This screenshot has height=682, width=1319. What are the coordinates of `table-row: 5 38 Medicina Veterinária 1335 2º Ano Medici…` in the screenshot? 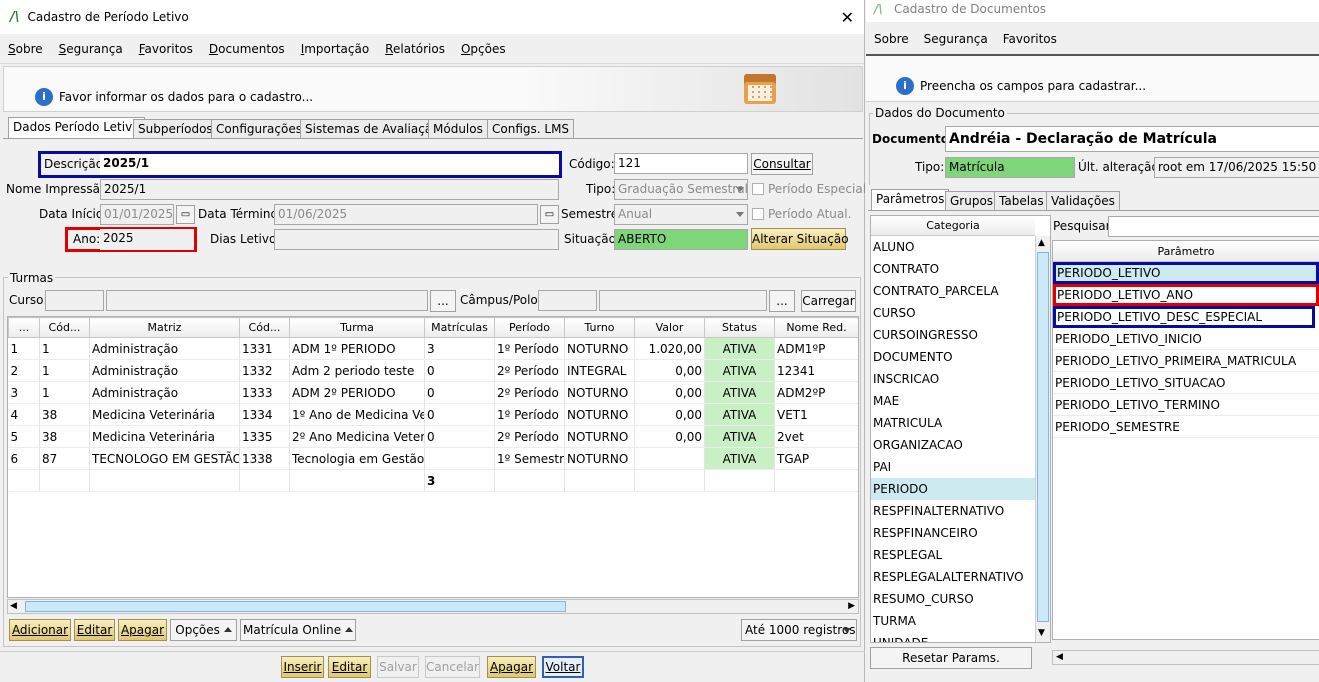 It's located at (433, 436).